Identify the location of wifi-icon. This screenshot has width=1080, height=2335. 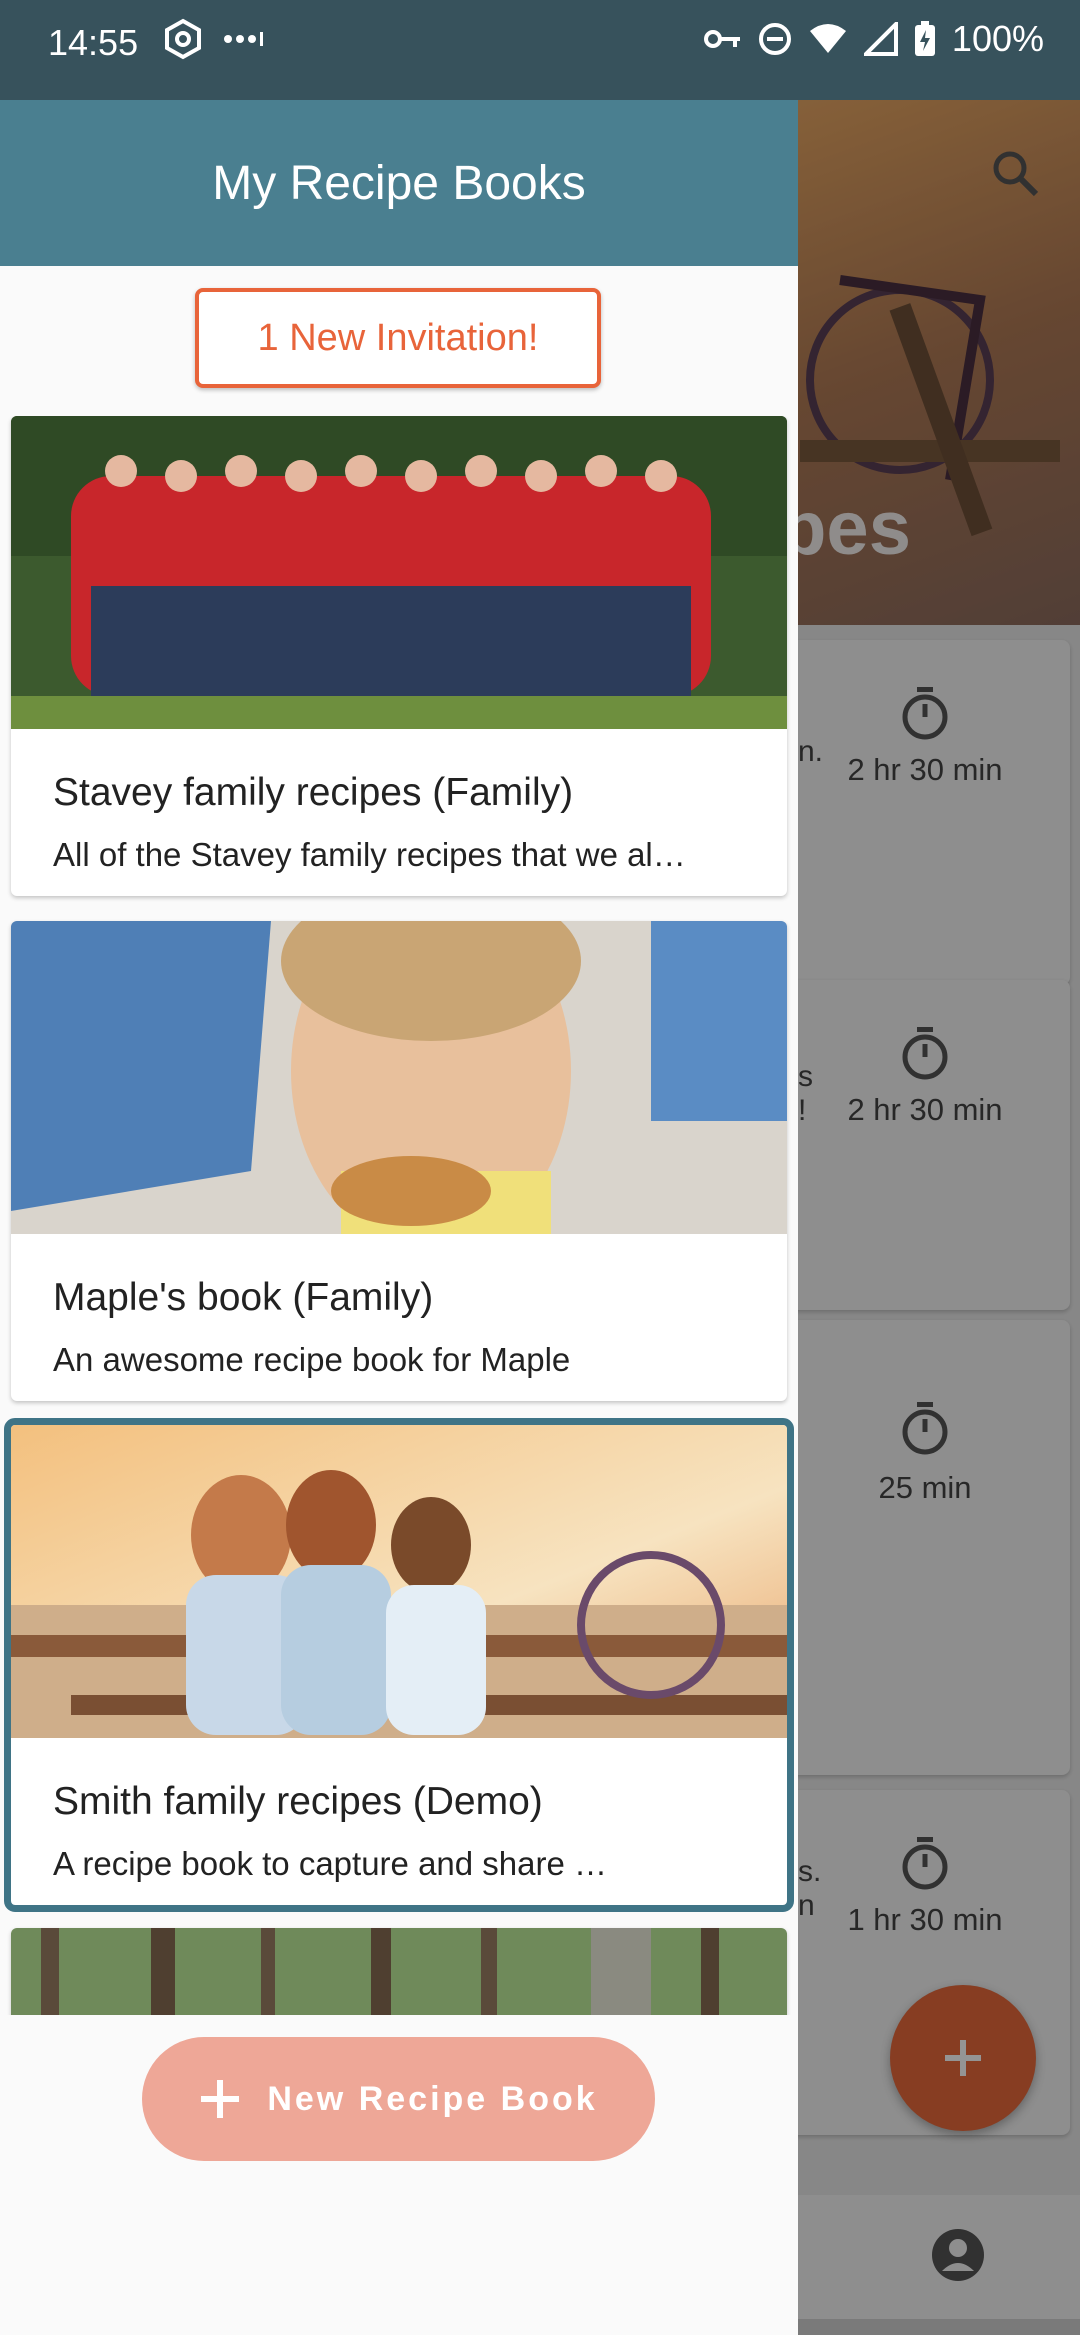
(827, 38).